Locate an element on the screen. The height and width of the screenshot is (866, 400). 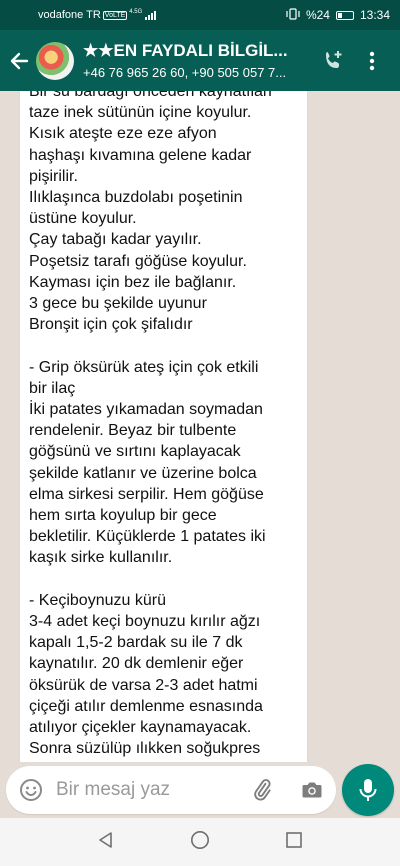
message-line: kaşık sirke kullanılır. is located at coordinates (101, 558).